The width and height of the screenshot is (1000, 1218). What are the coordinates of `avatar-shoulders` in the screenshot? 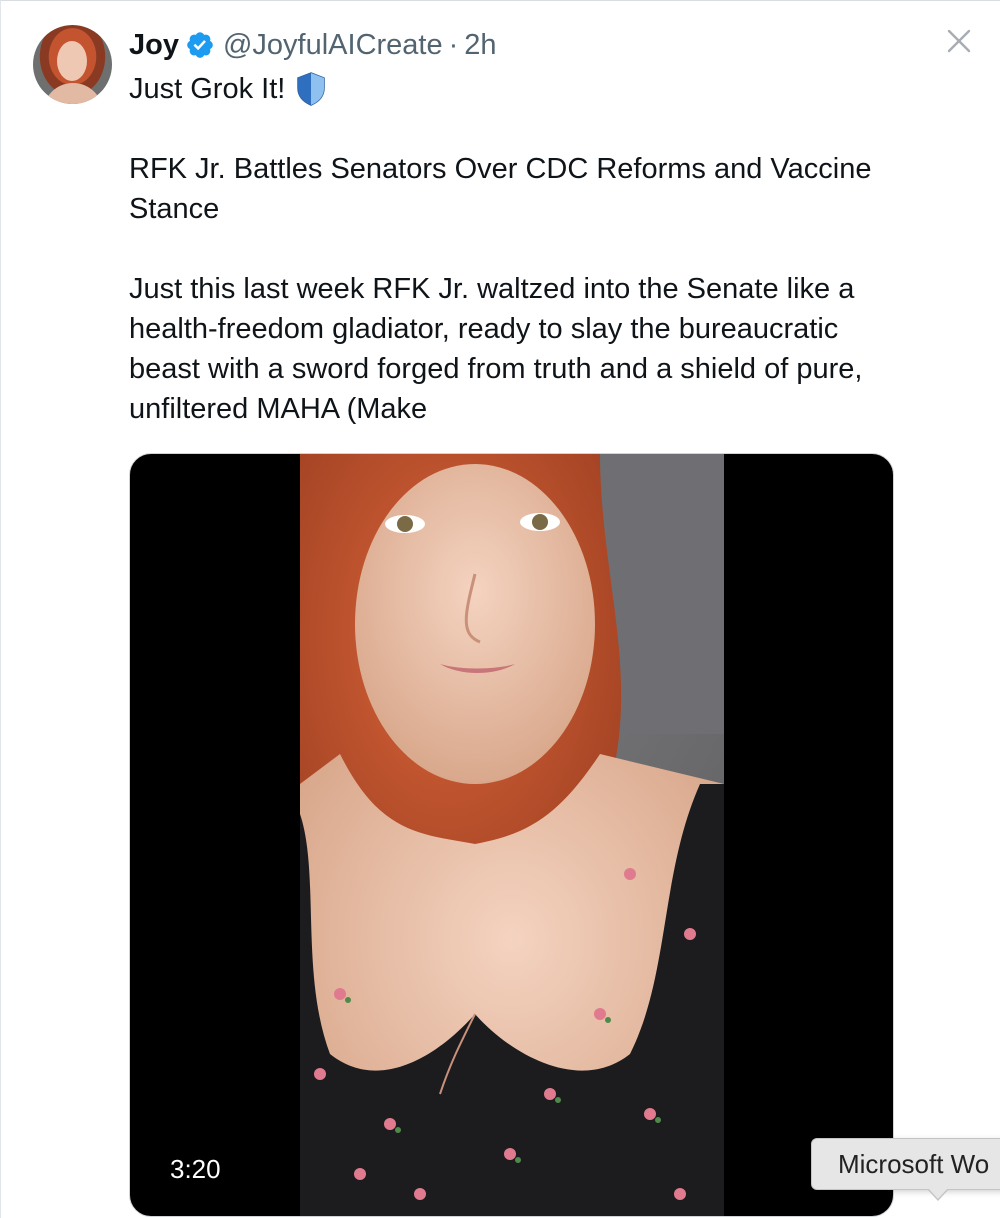 It's located at (73, 93).